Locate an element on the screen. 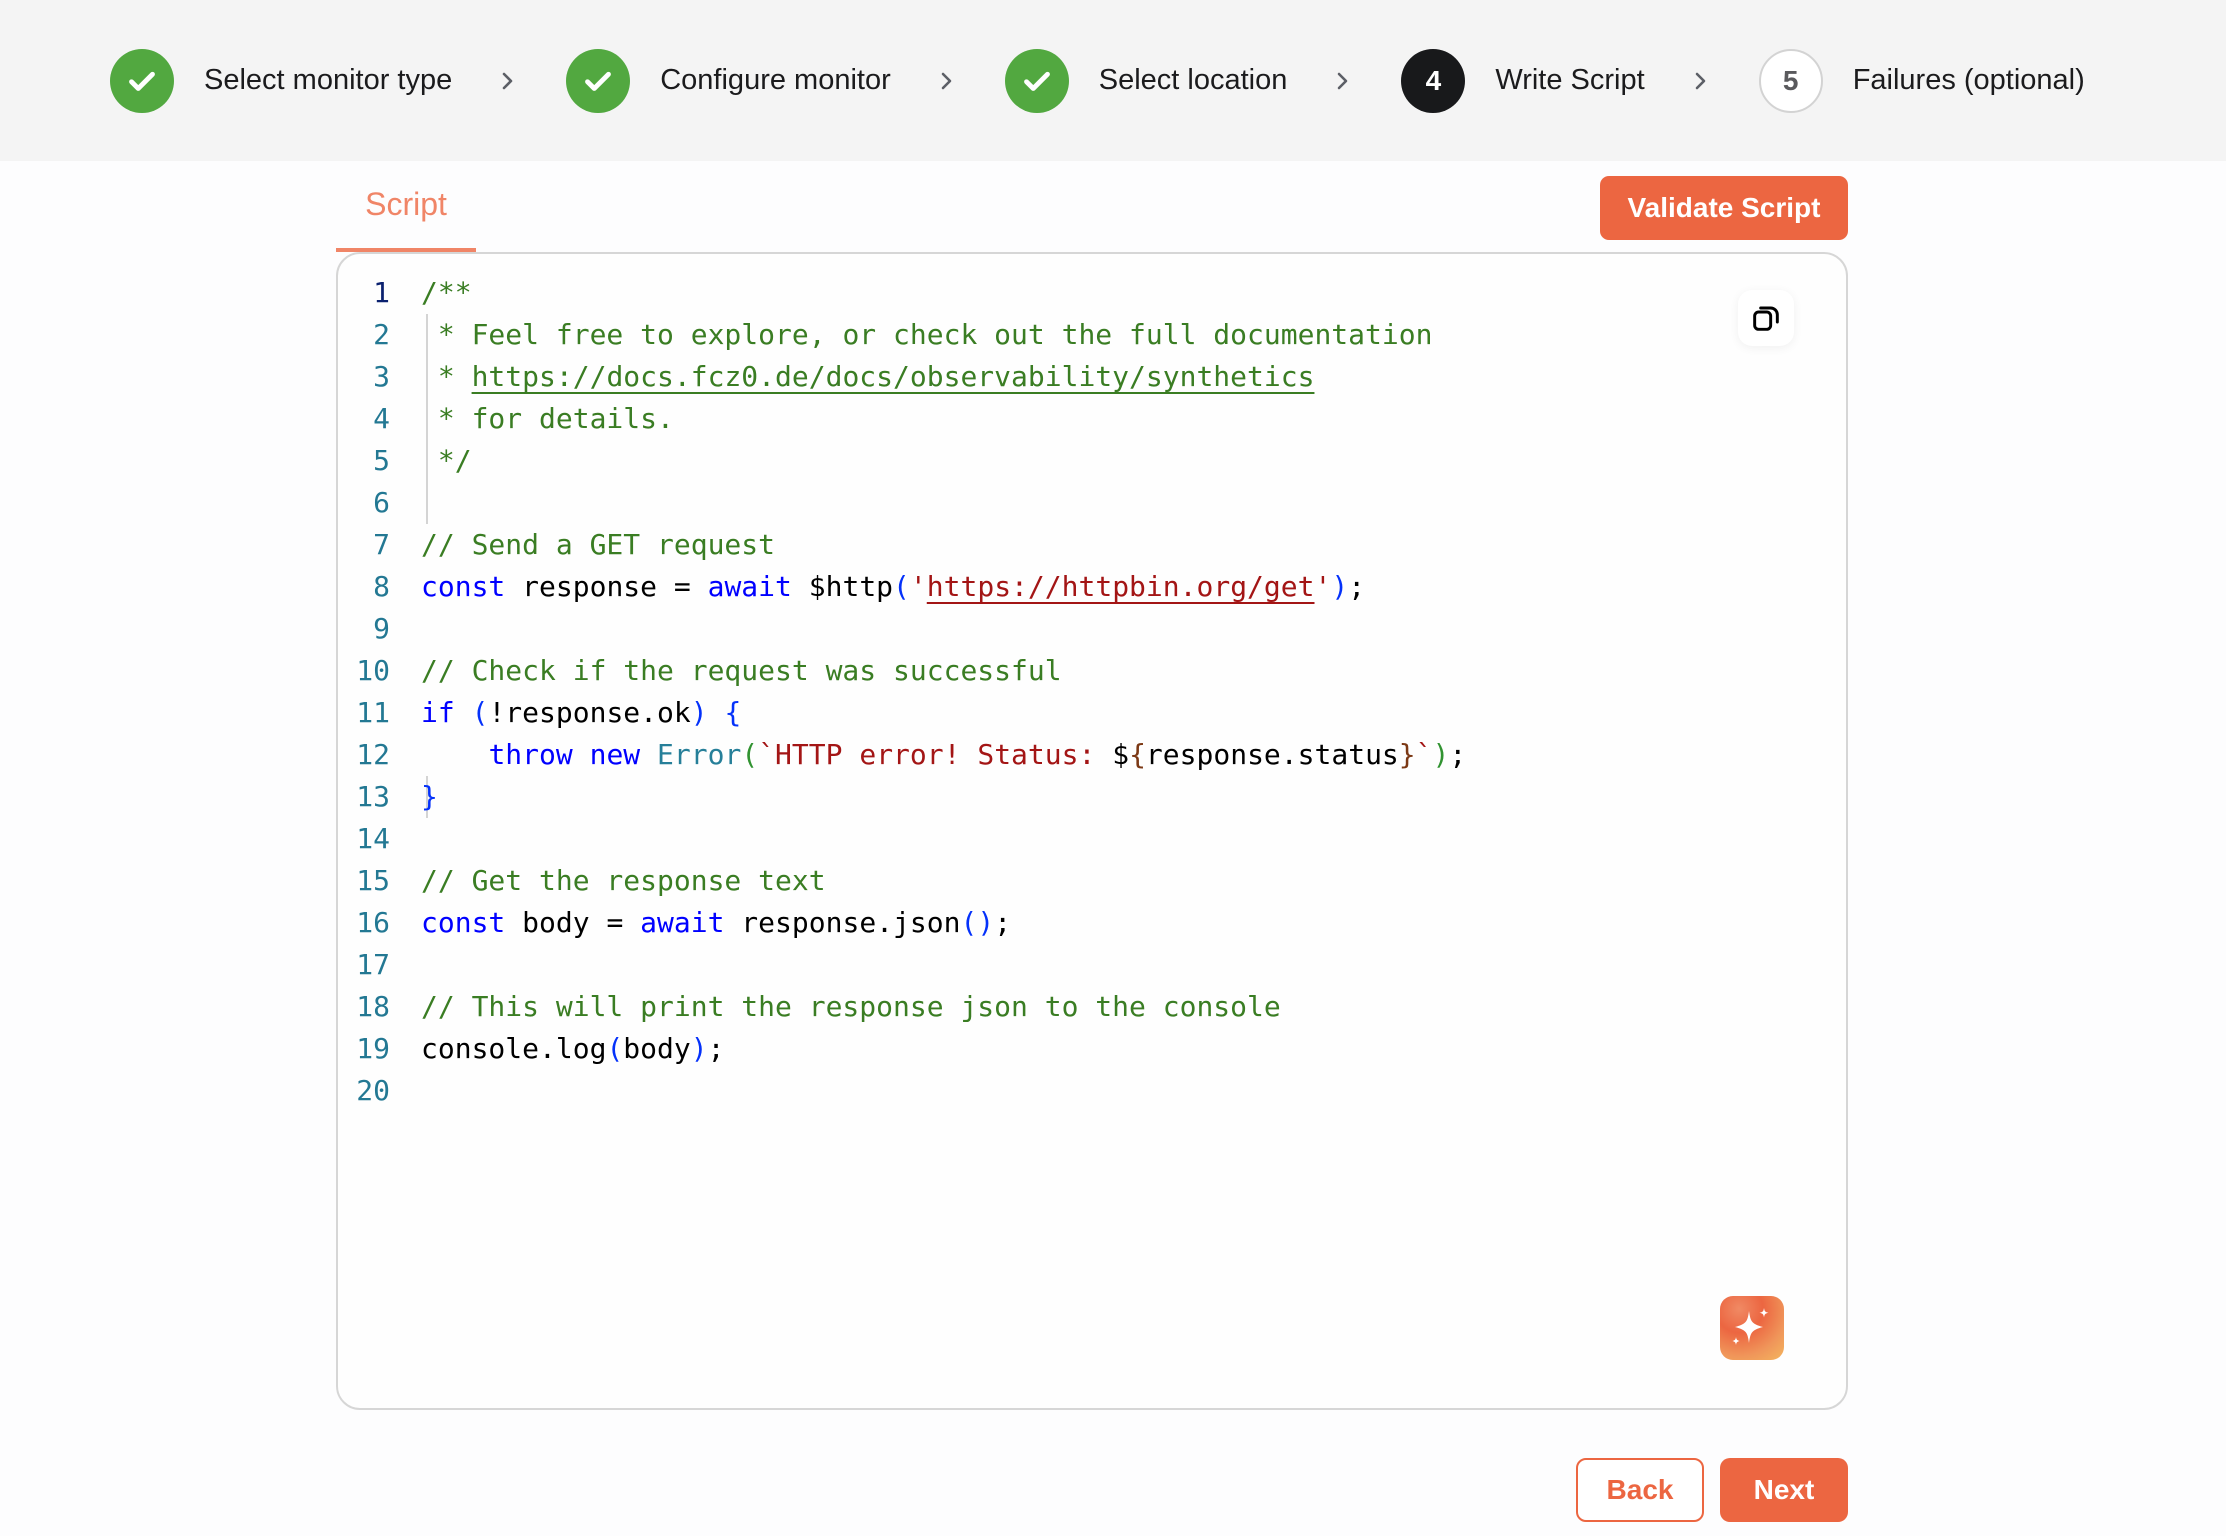  code-line: 13} is located at coordinates (1092, 797).